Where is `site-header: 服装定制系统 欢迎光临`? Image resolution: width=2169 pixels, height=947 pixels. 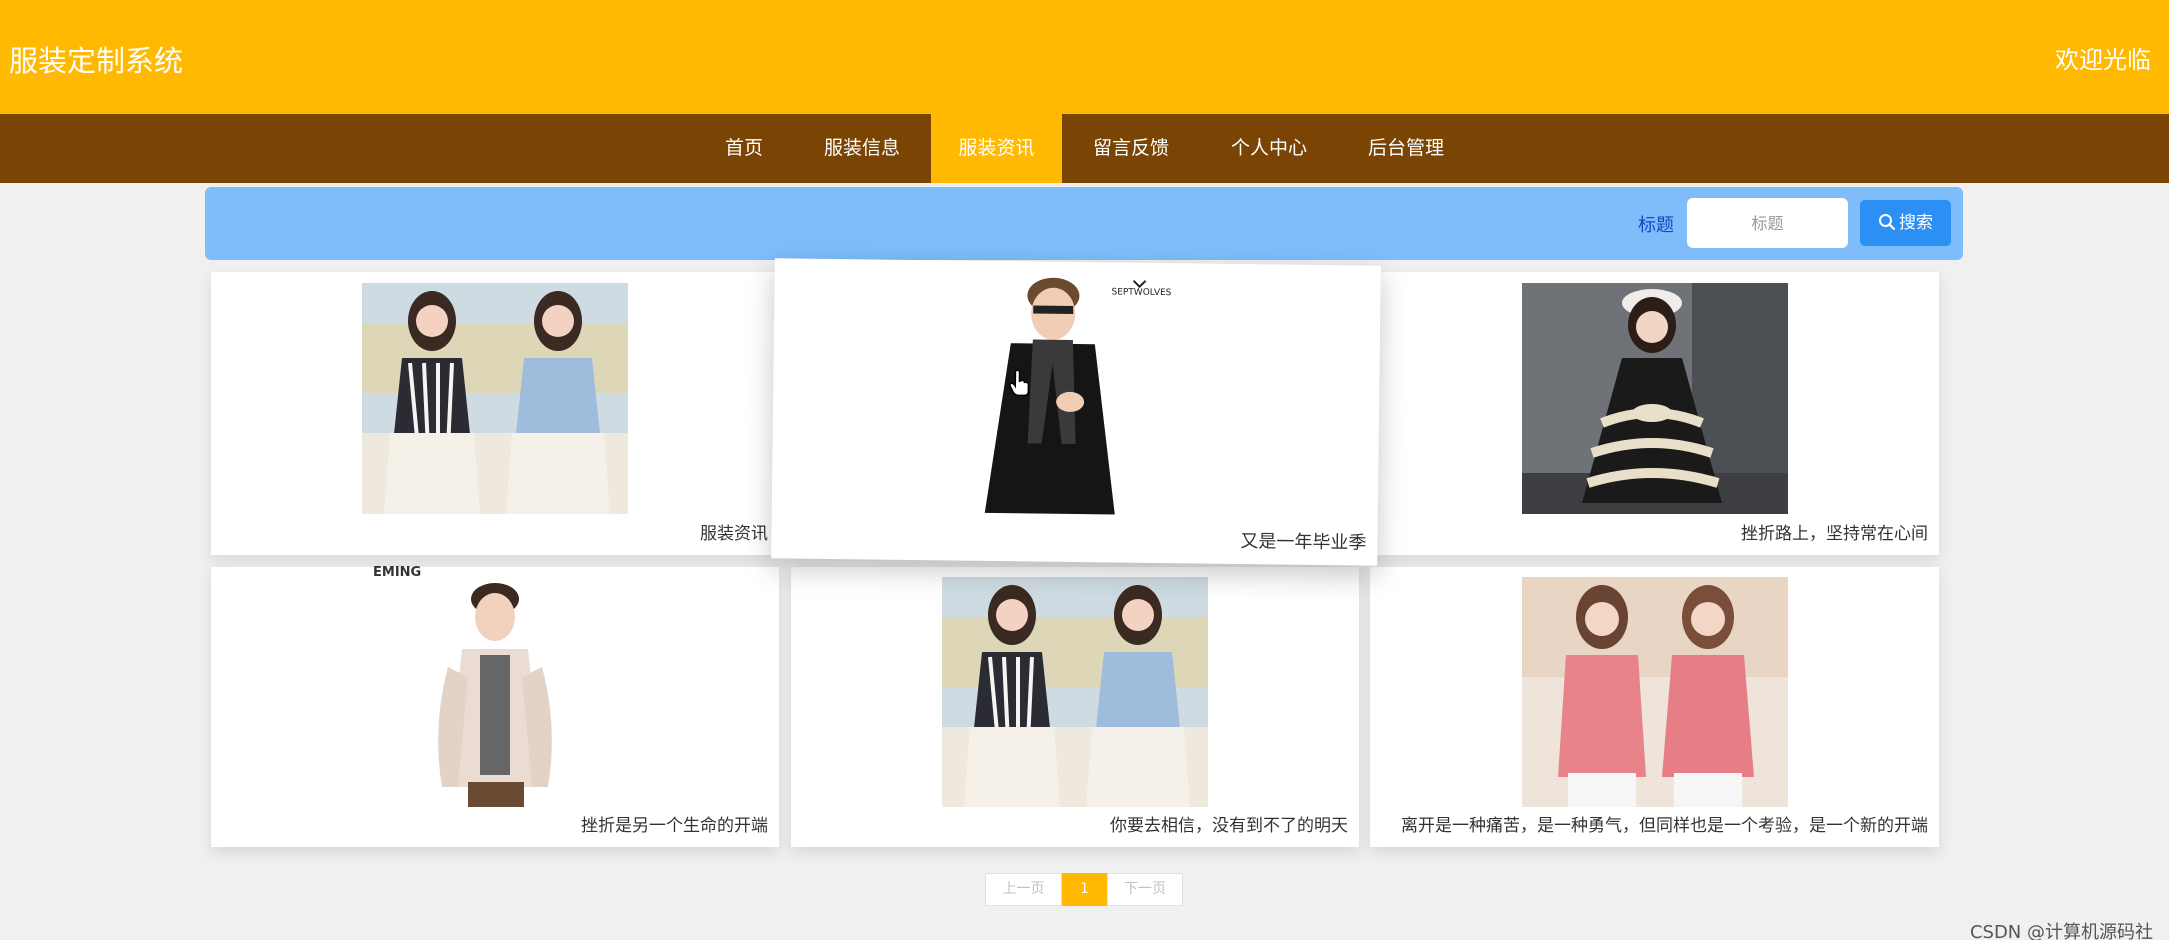
site-header: 服装定制系统 欢迎光临 is located at coordinates (1084, 57).